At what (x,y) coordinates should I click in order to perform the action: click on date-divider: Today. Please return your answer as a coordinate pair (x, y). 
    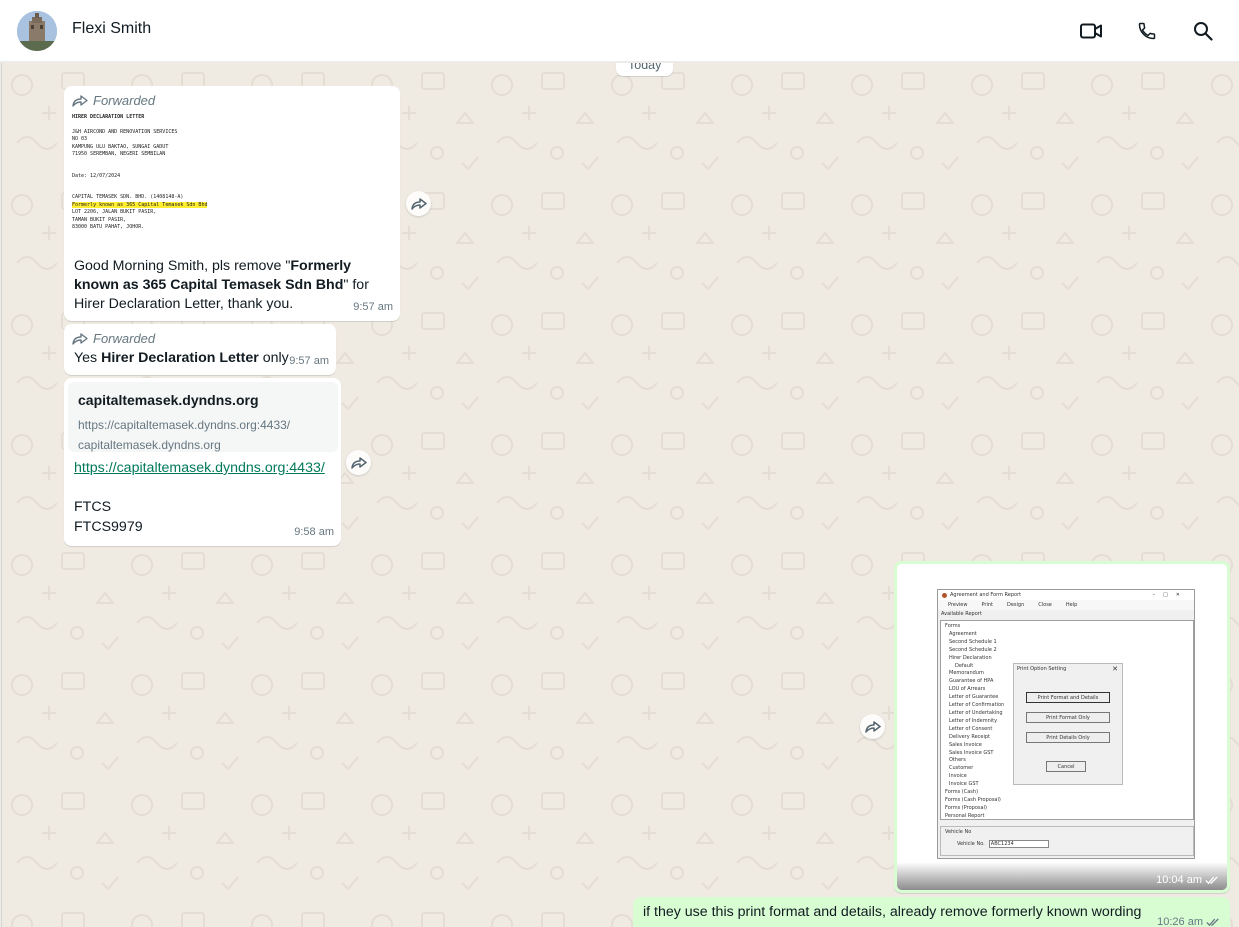
    Looking at the image, I should click on (645, 69).